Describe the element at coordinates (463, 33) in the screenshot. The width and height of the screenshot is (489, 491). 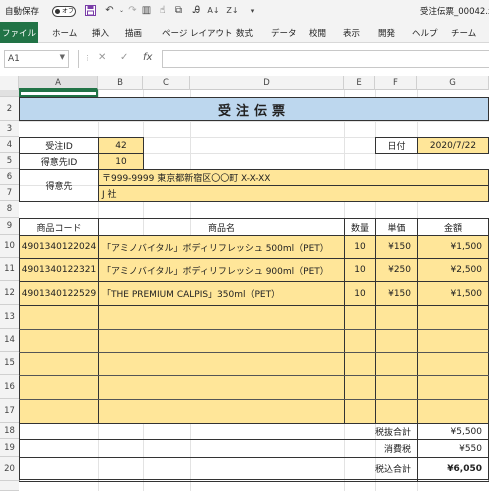
I see `tab-team: チーム` at that location.